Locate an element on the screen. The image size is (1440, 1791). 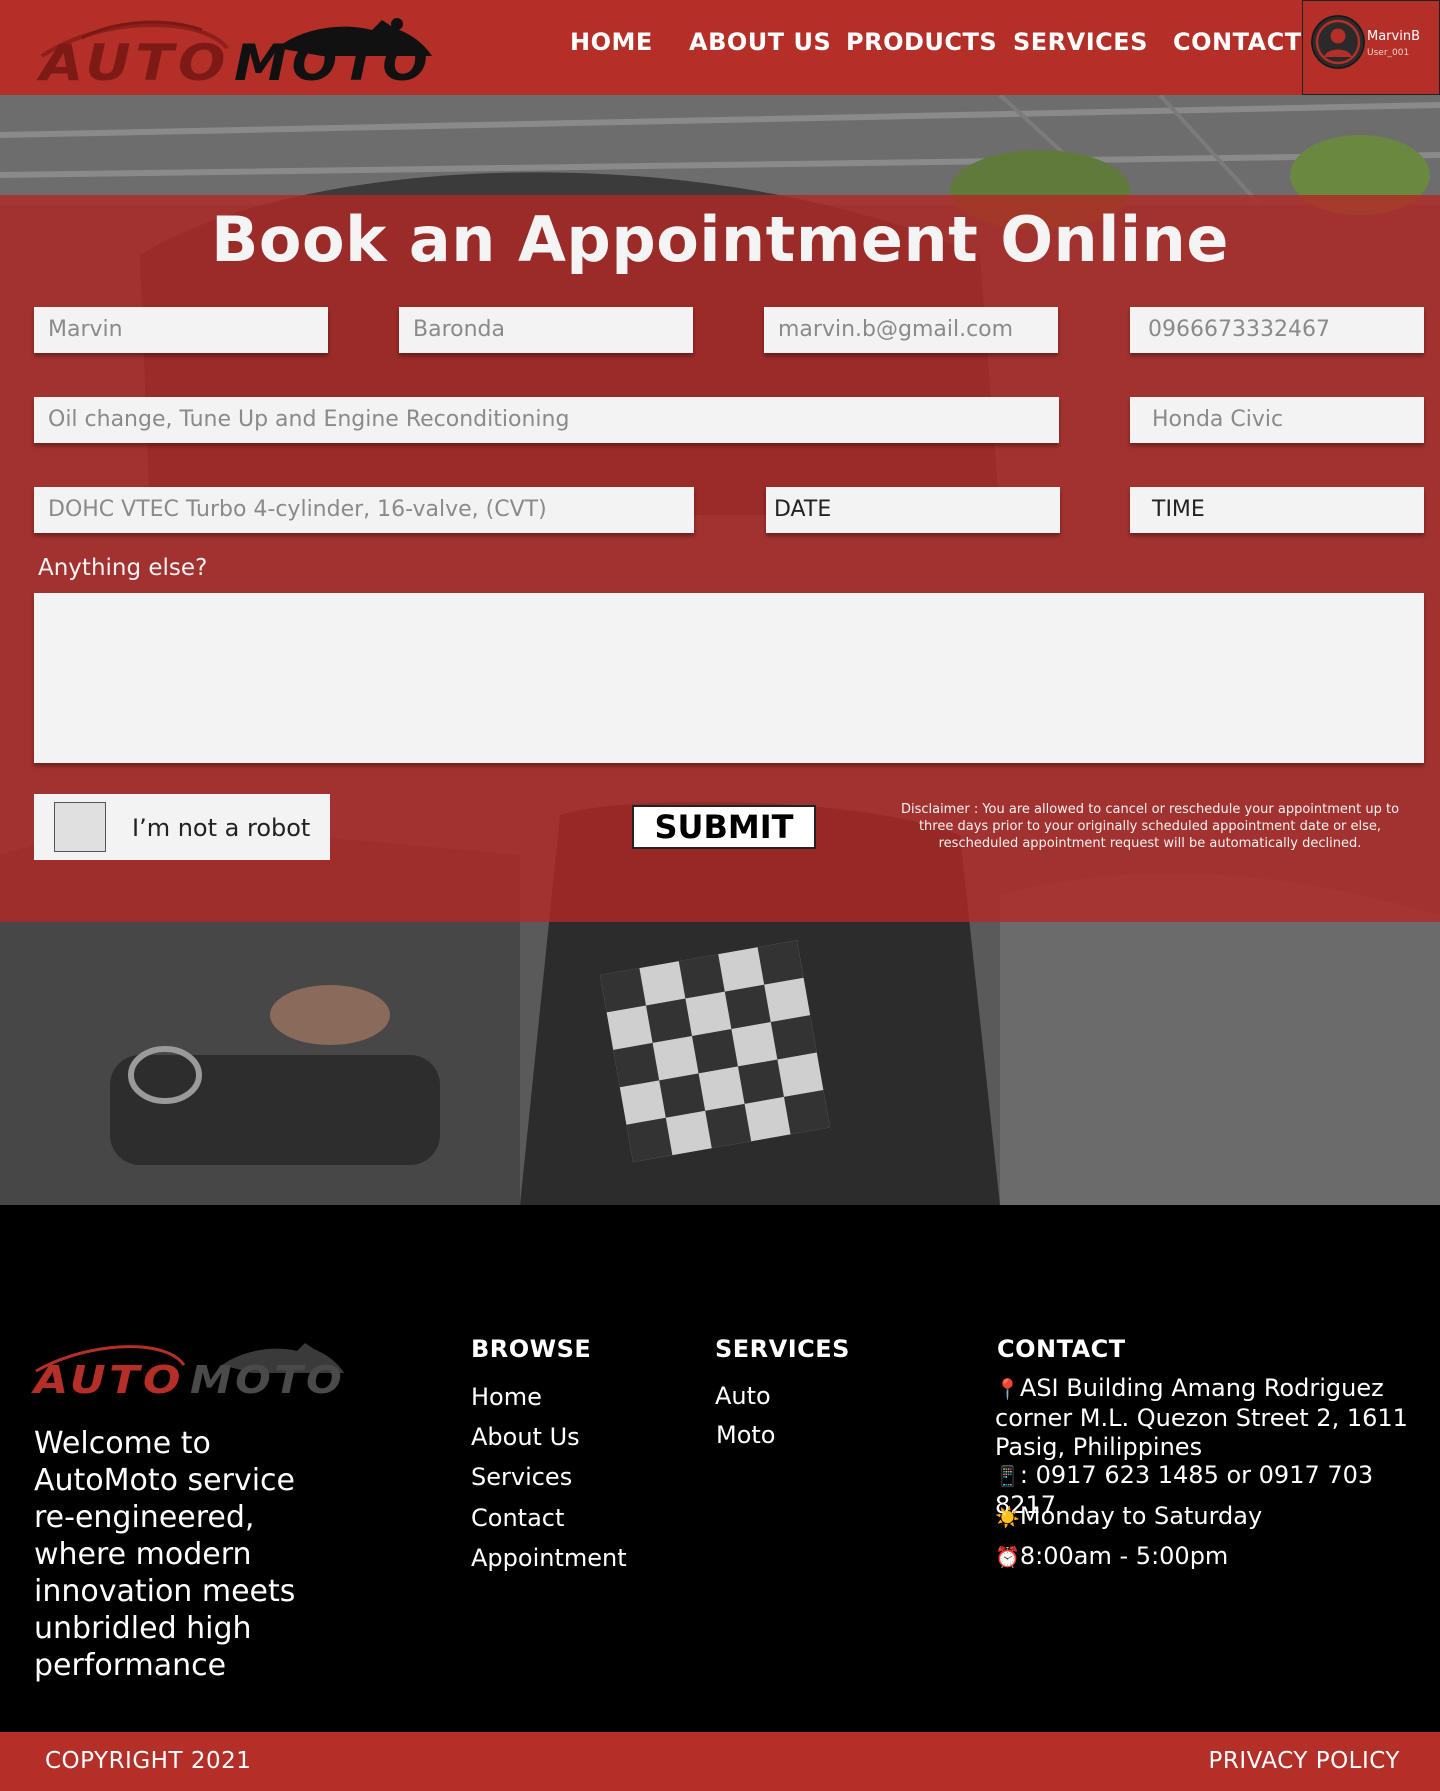
footer-browse-heading: BROWSE is located at coordinates (531, 1349).